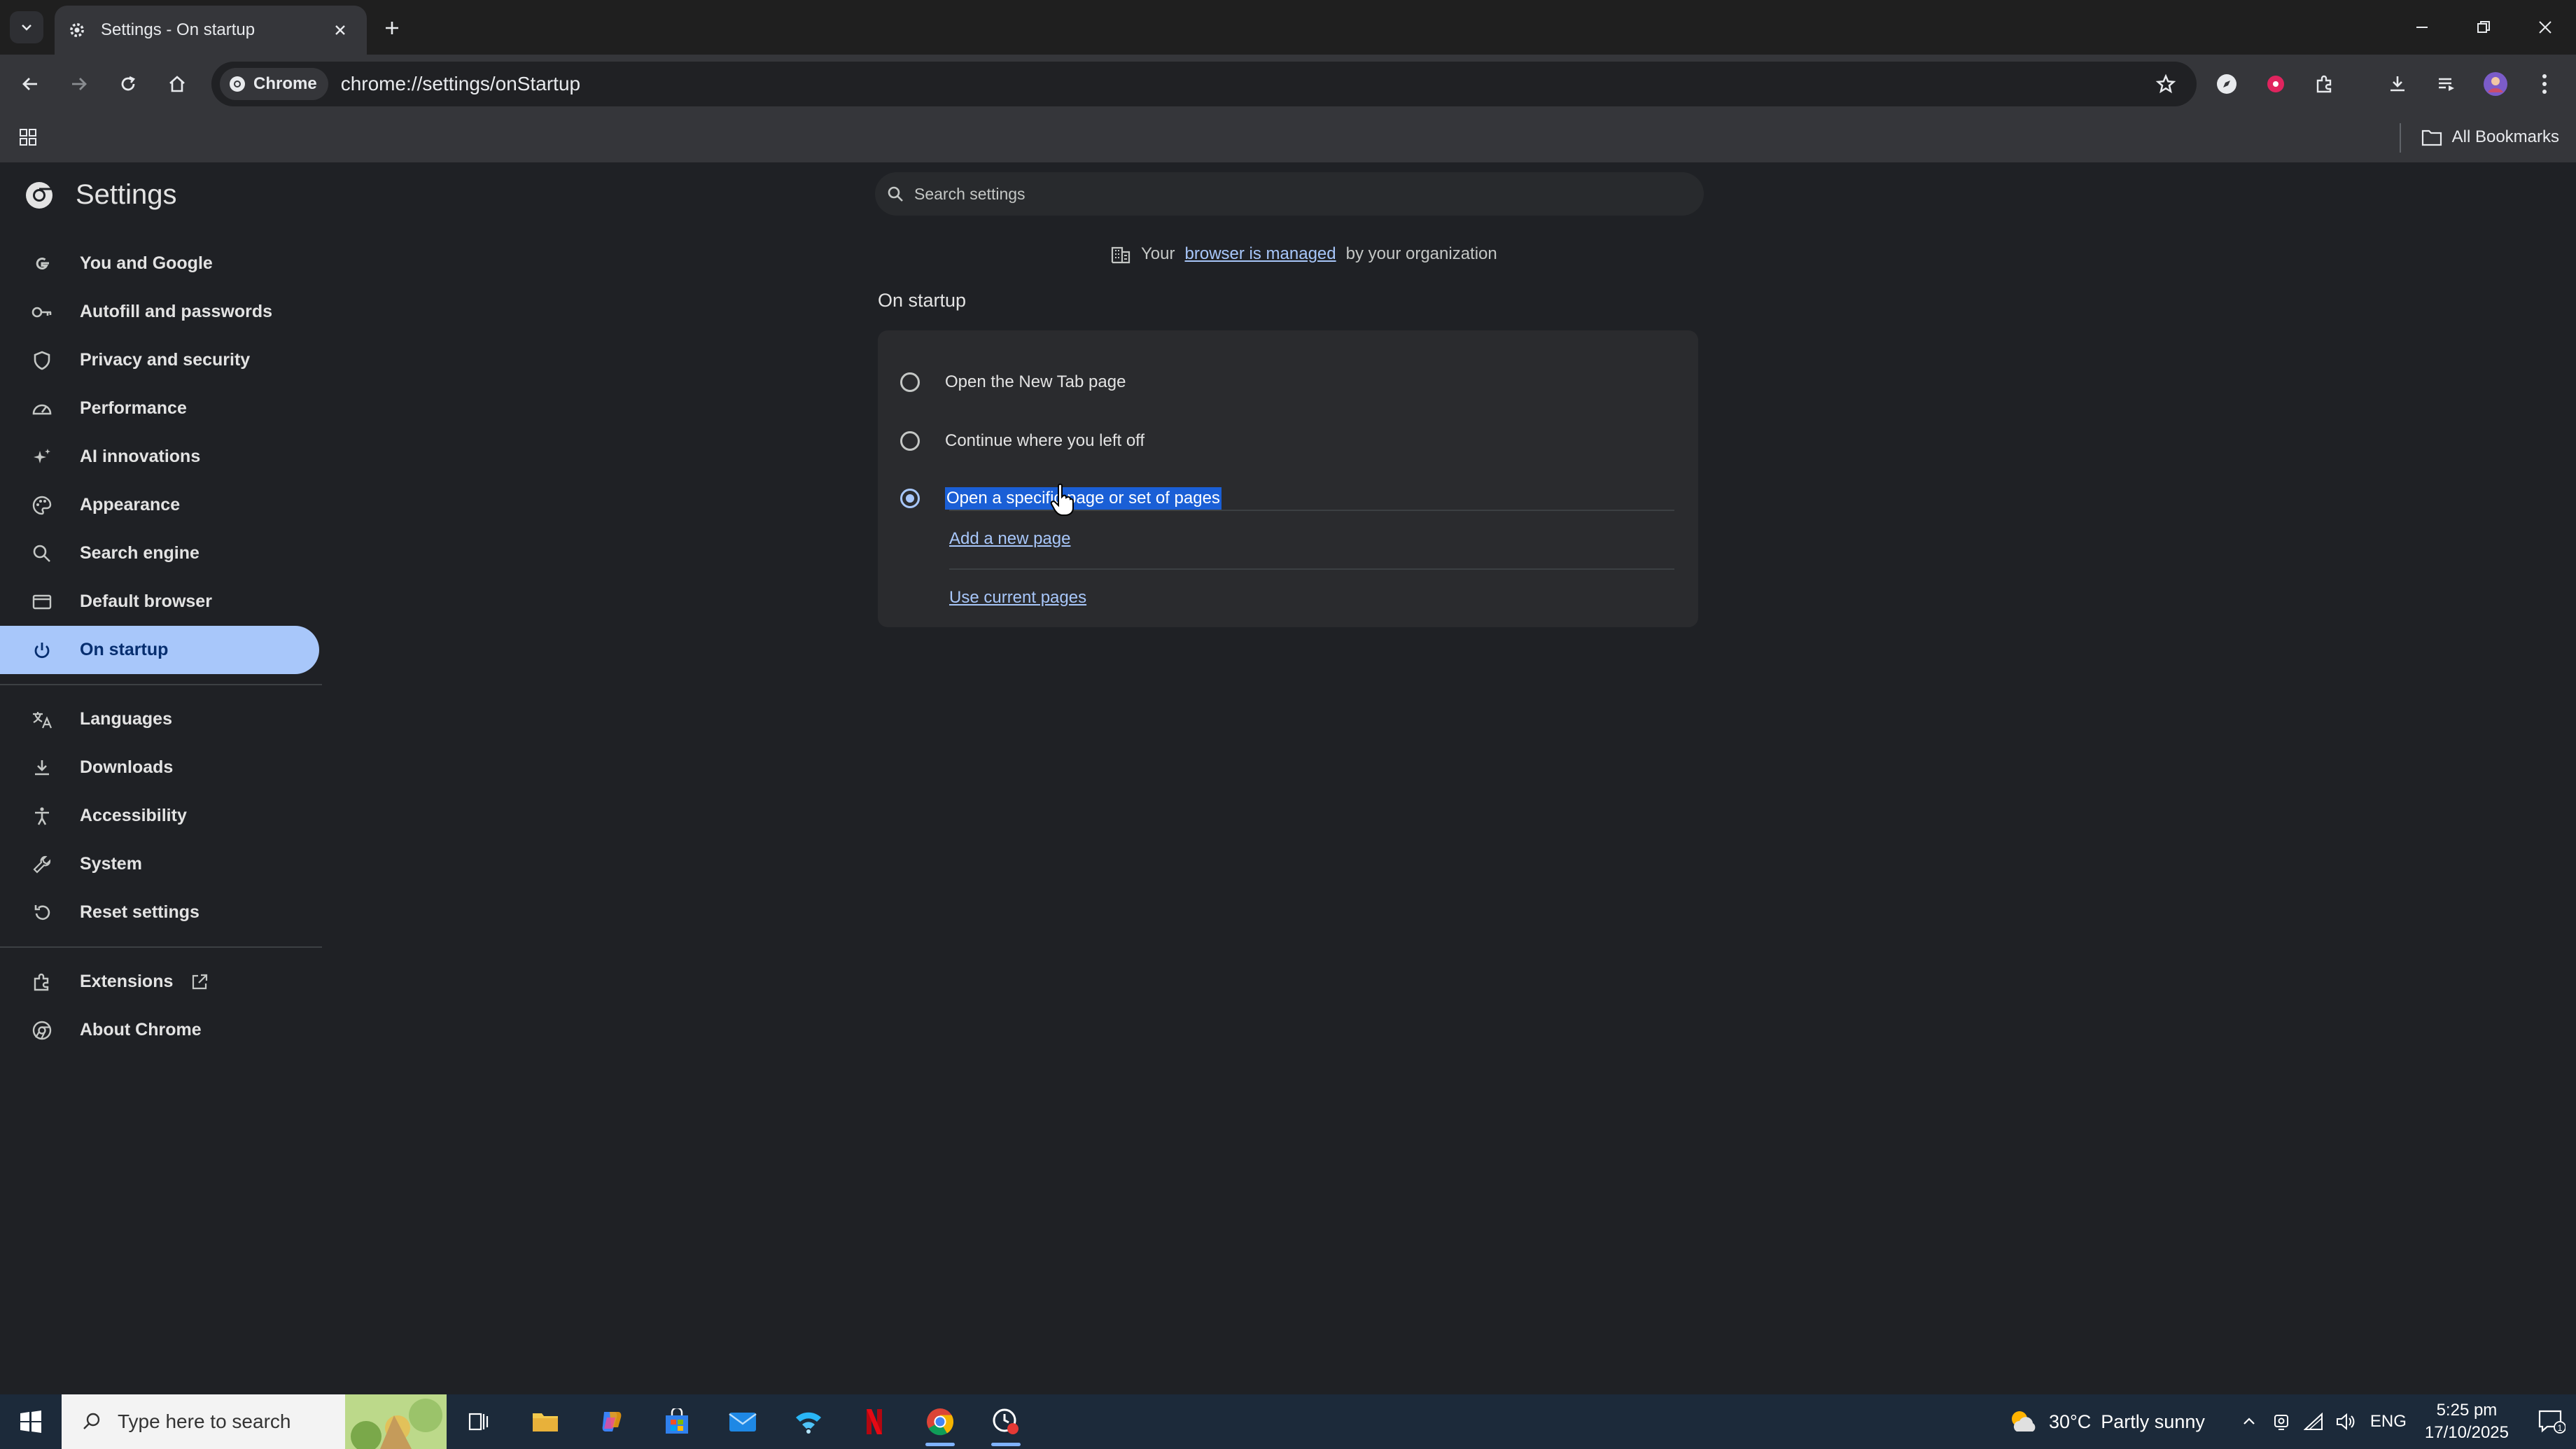 The image size is (2576, 1449). What do you see at coordinates (161, 360) in the screenshot?
I see `sidebar-item-privacy: Privacy and security` at bounding box center [161, 360].